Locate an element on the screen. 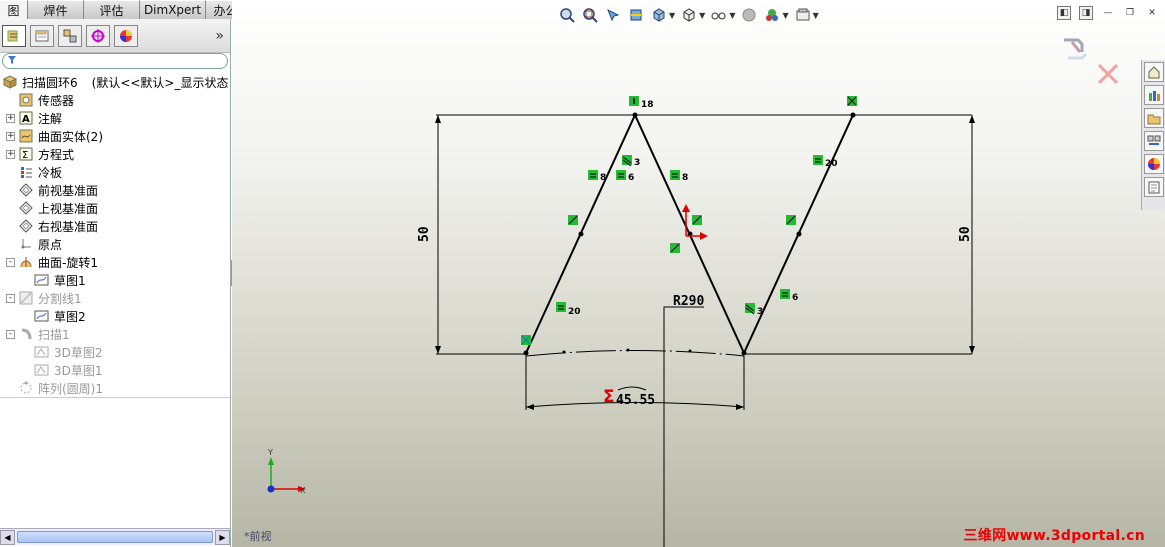  dimension-arc-length: 45.55 is located at coordinates (635, 400).